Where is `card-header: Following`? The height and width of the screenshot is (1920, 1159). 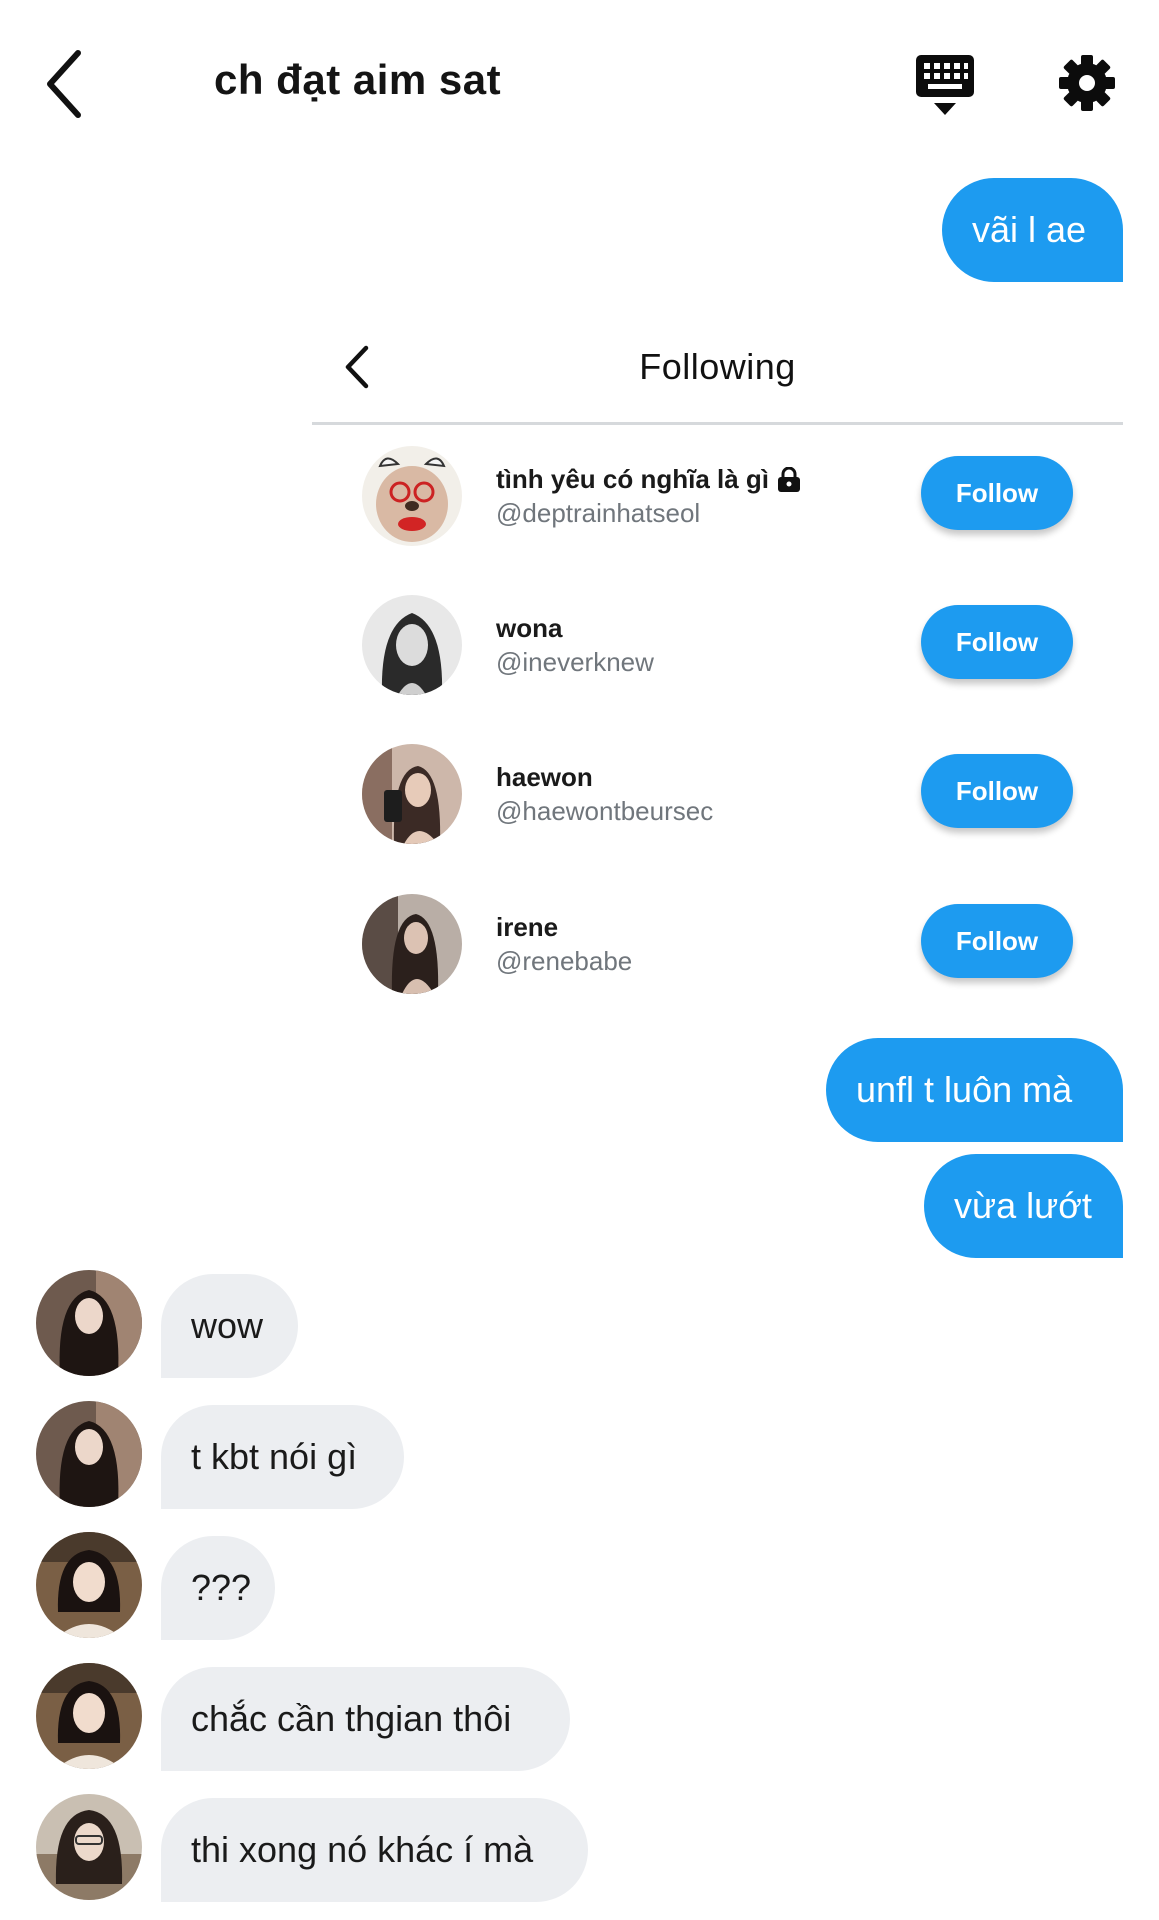
card-header: Following is located at coordinates (717, 371).